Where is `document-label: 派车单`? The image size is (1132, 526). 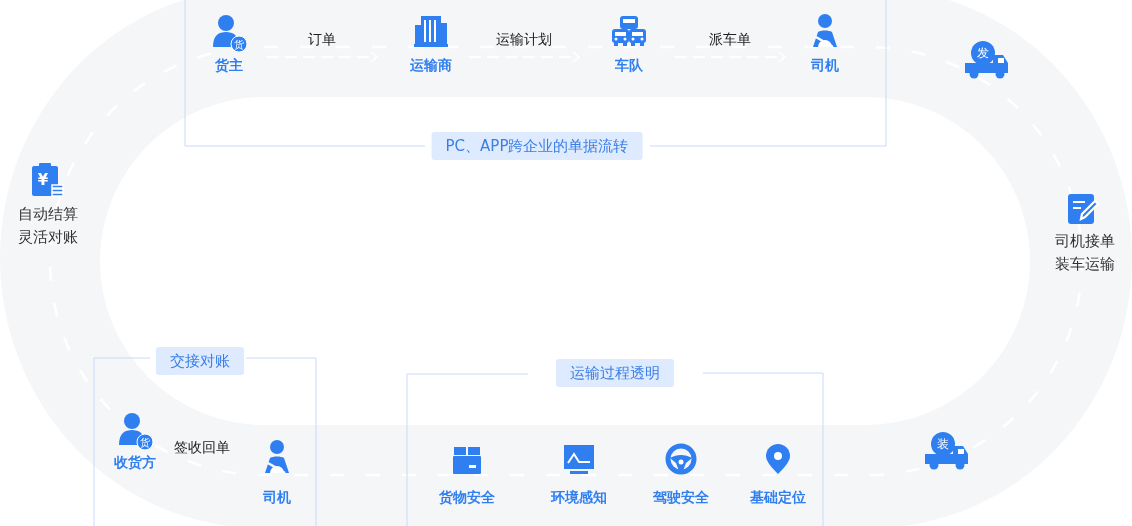
document-label: 派车单 is located at coordinates (730, 39).